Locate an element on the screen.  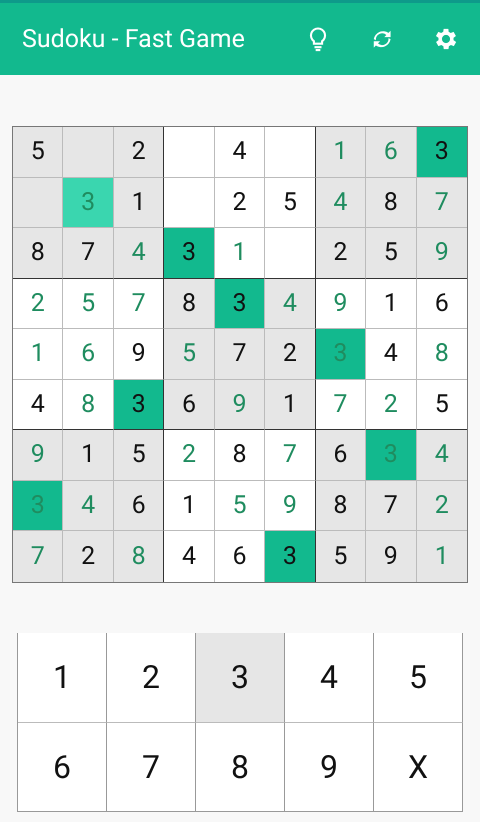
app-title: Sudoku - Fast Game is located at coordinates (134, 39).